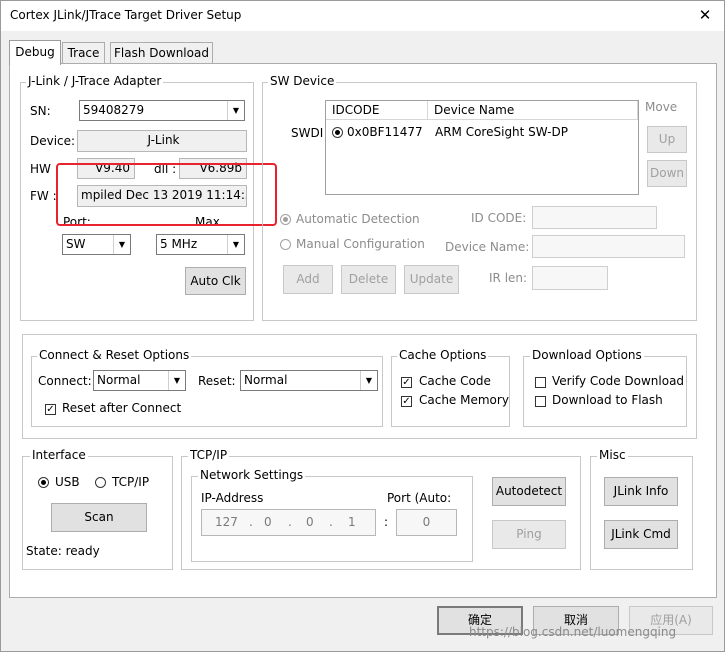 Image resolution: width=725 pixels, height=652 pixels. Describe the element at coordinates (40, 111) in the screenshot. I see `sn-label: SN:` at that location.